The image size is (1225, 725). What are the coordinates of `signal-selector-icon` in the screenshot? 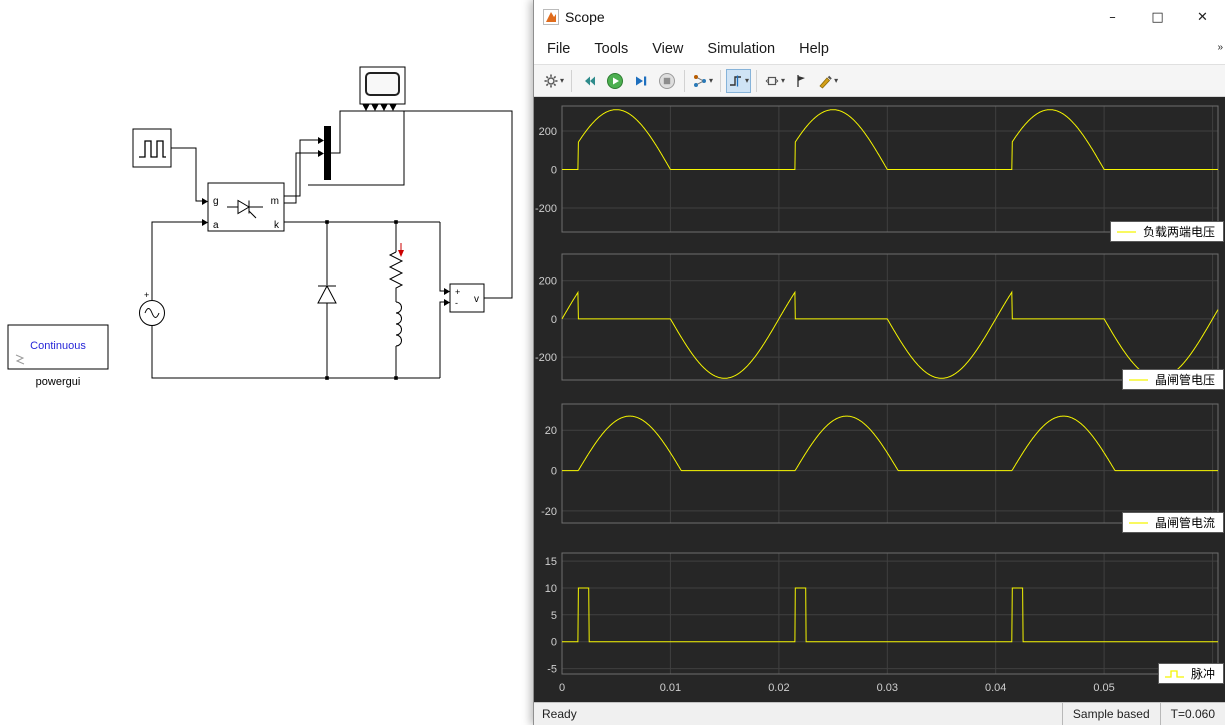 It's located at (700, 80).